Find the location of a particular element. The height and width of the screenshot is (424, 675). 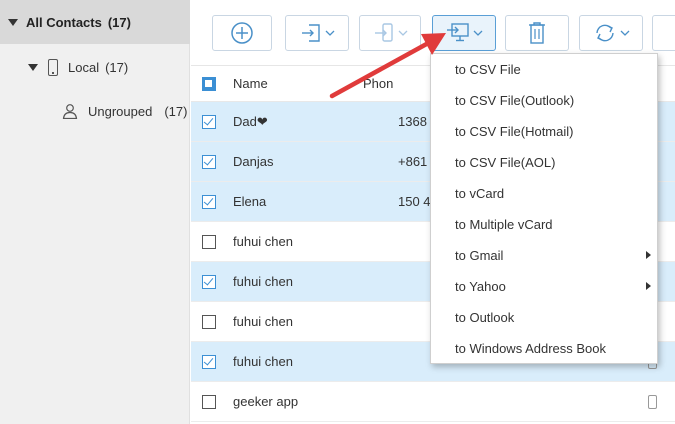

menu-item-export: to Multiple vCard is located at coordinates (544, 224).